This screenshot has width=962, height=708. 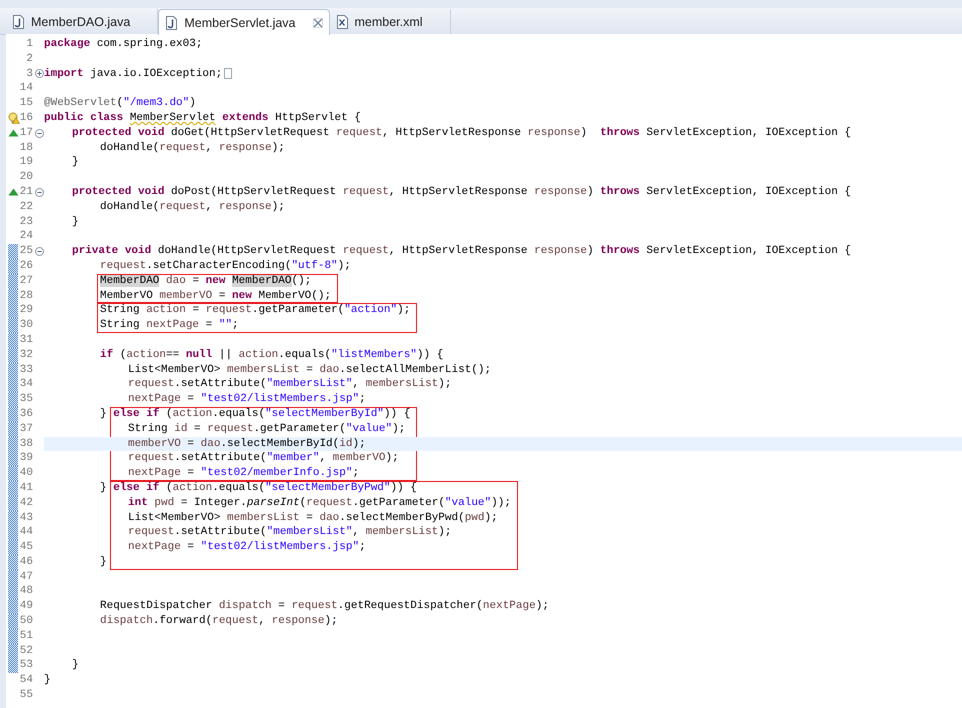 I want to click on code-line: import java.io.IOException;, so click(x=133, y=74).